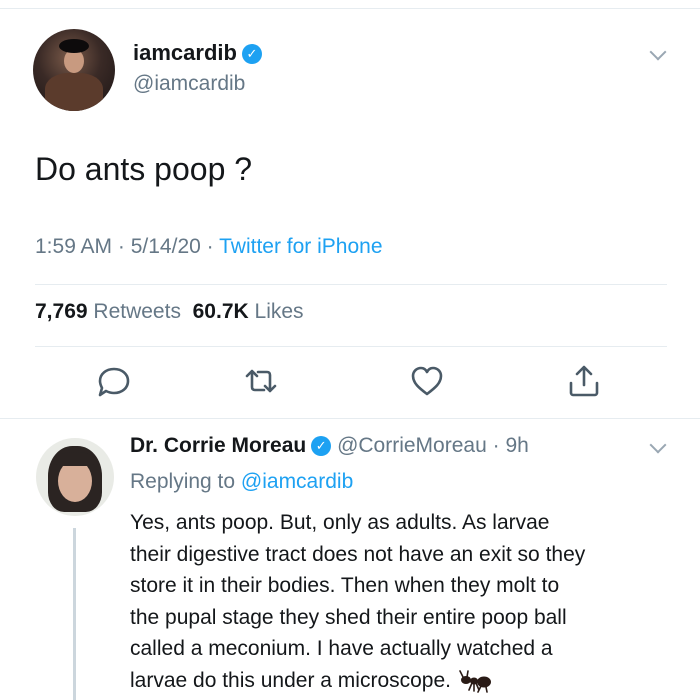 This screenshot has height=700, width=700. Describe the element at coordinates (290, 680) in the screenshot. I see `reply-line: larvae do this under a microscope.` at that location.